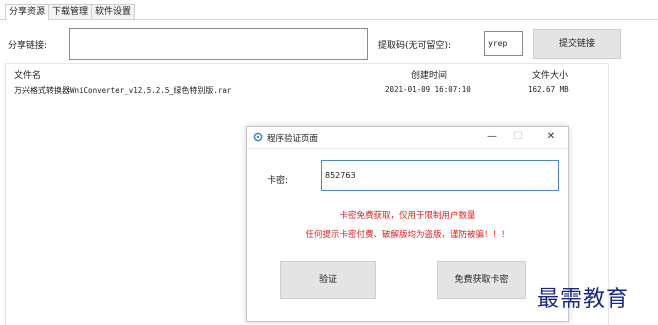 The image size is (658, 325). What do you see at coordinates (113, 11) in the screenshot?
I see `tab-software-settings: 软件设置` at bounding box center [113, 11].